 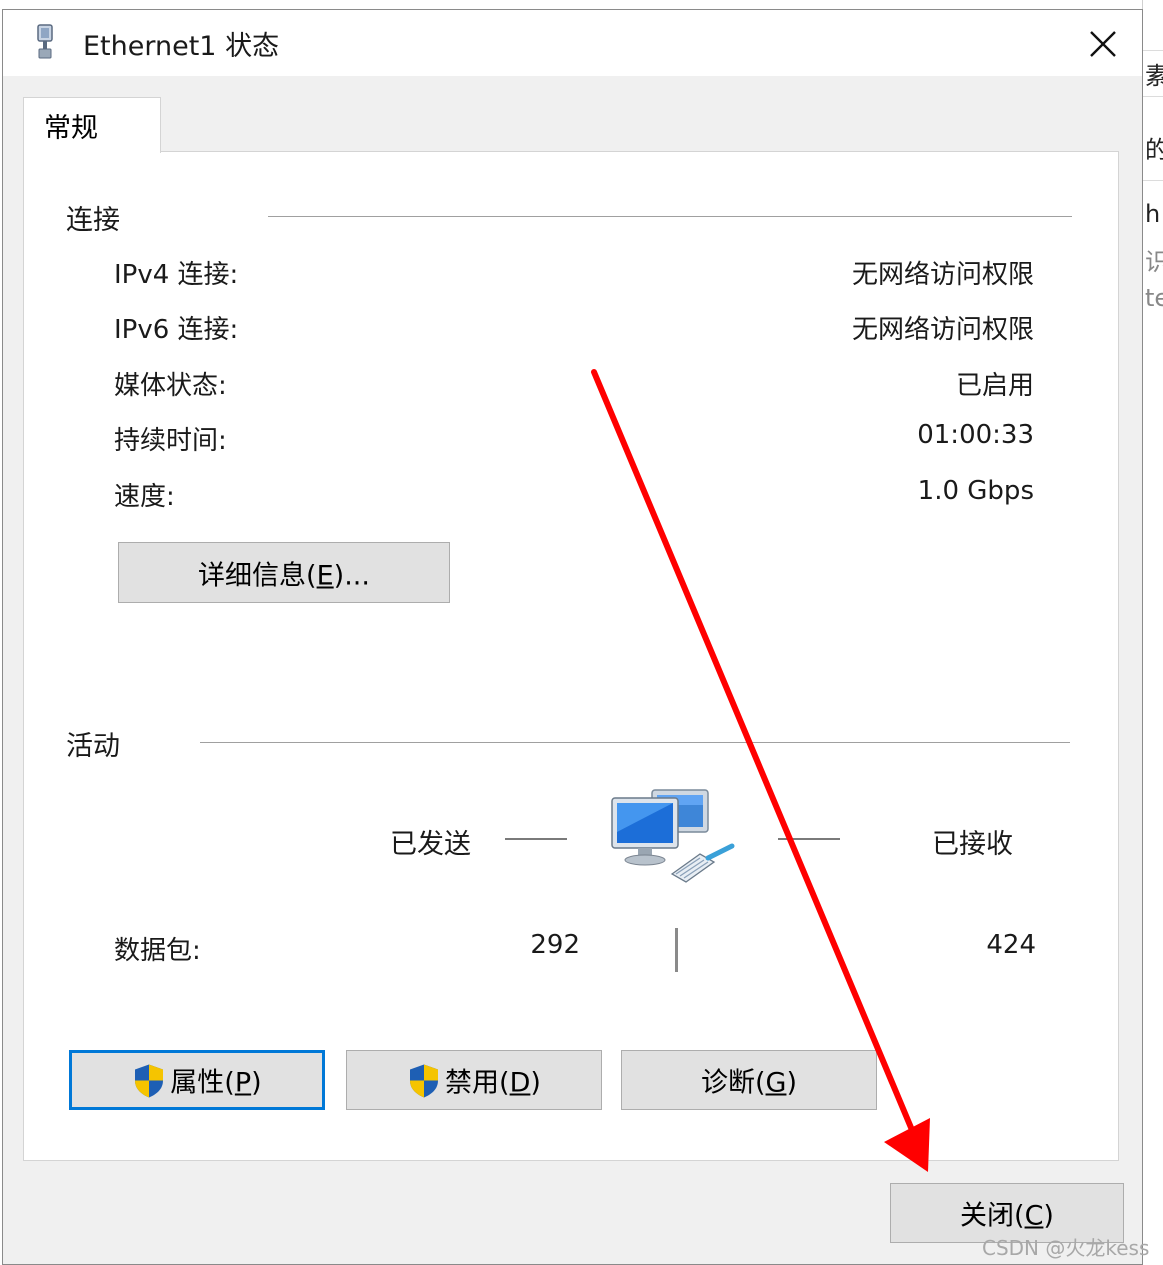 I want to click on close-button-suffix: ), so click(x=1048, y=1216).